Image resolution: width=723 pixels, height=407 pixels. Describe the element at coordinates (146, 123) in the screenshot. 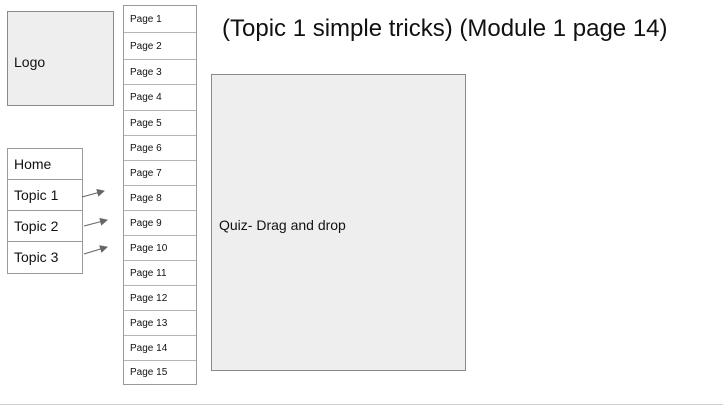

I see `page-item-label: Page 5` at that location.